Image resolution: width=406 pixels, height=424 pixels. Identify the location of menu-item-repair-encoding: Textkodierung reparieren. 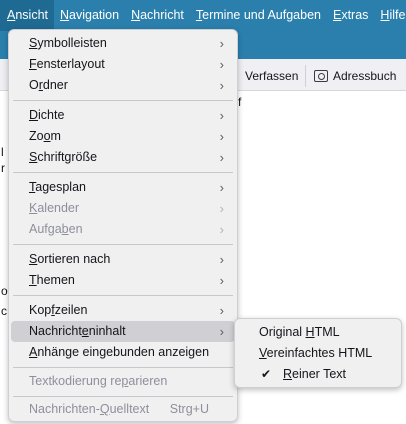
(98, 381).